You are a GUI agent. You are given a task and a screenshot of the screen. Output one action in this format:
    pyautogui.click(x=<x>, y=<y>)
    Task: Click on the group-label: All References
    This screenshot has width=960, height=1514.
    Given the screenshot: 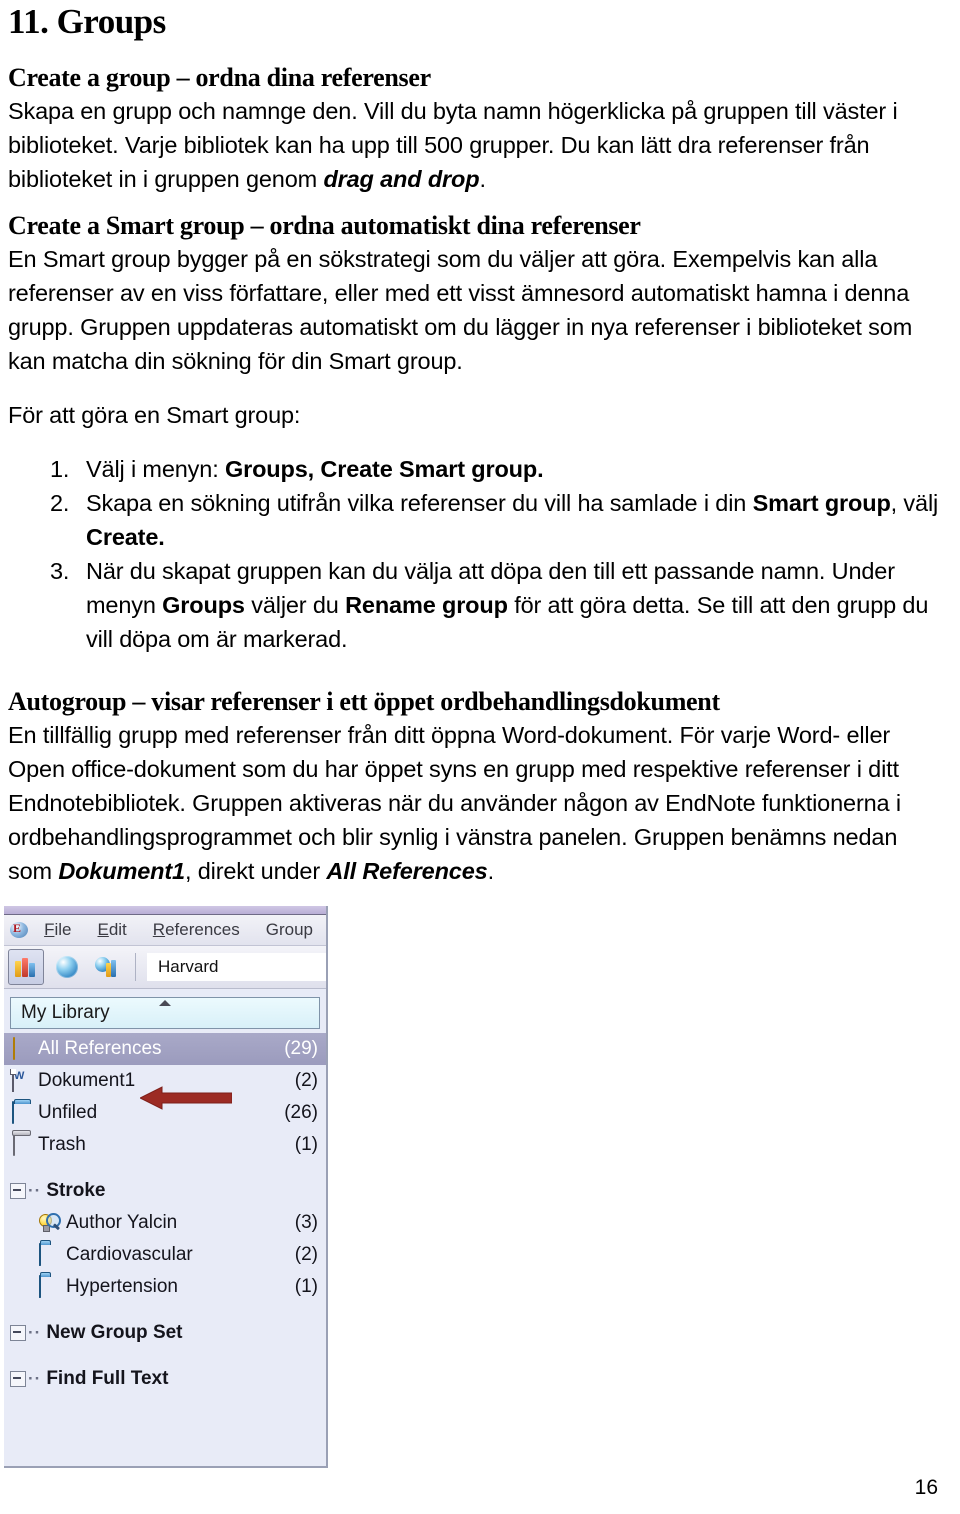 What is the action you would take?
    pyautogui.click(x=100, y=1048)
    